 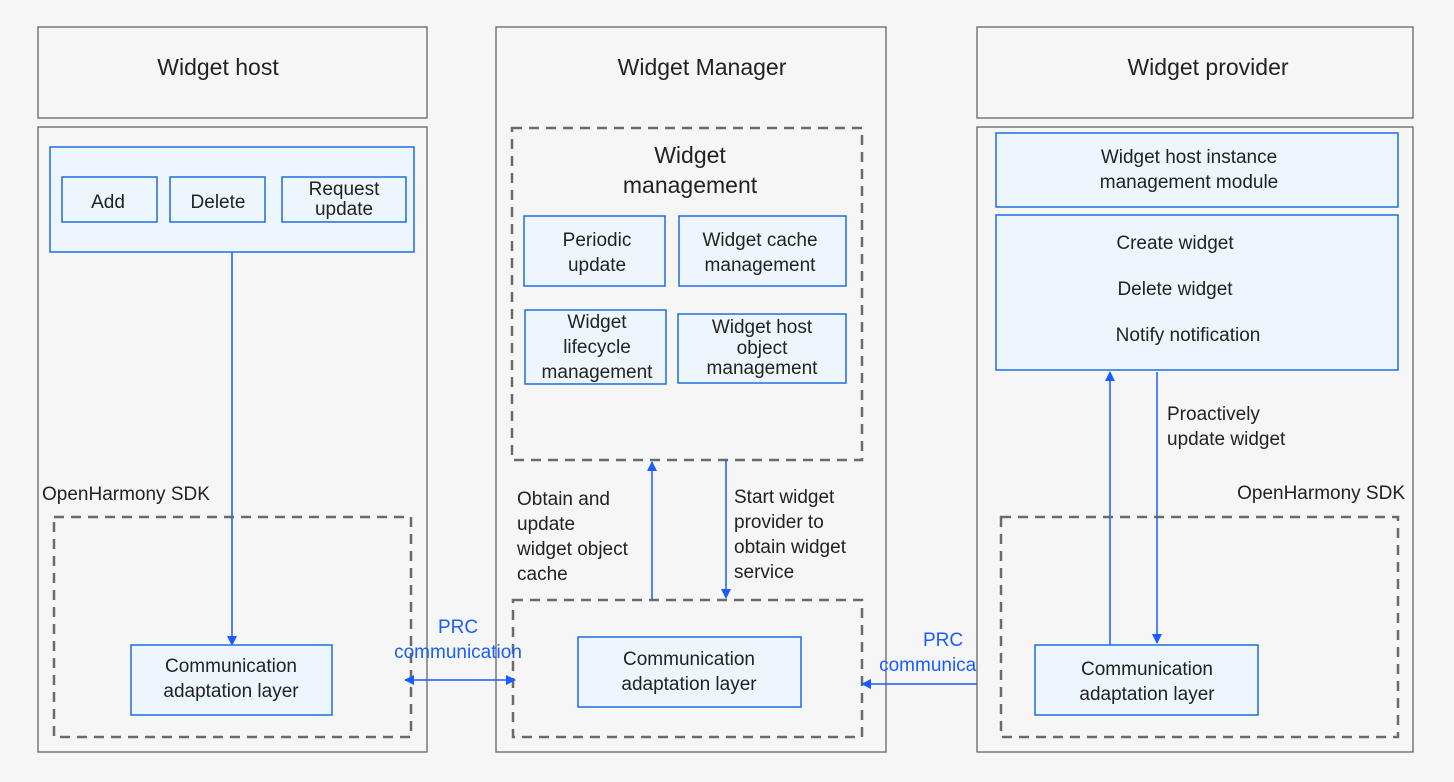 What do you see at coordinates (759, 240) in the screenshot?
I see `box-label: Widget cache` at bounding box center [759, 240].